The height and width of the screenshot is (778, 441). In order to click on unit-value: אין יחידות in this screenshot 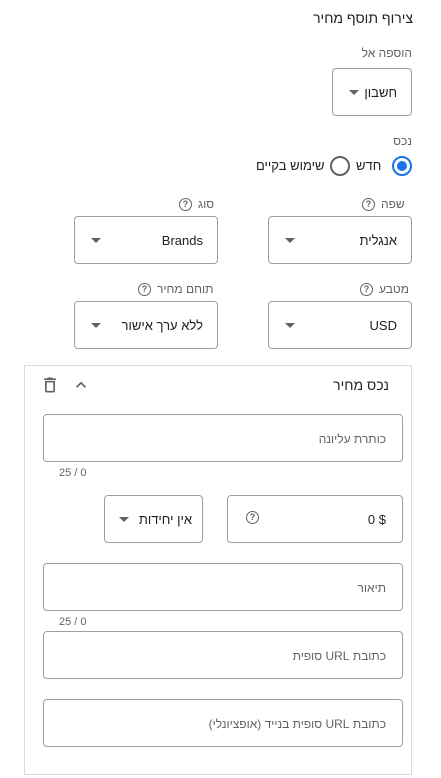, I will do `click(165, 519)`.